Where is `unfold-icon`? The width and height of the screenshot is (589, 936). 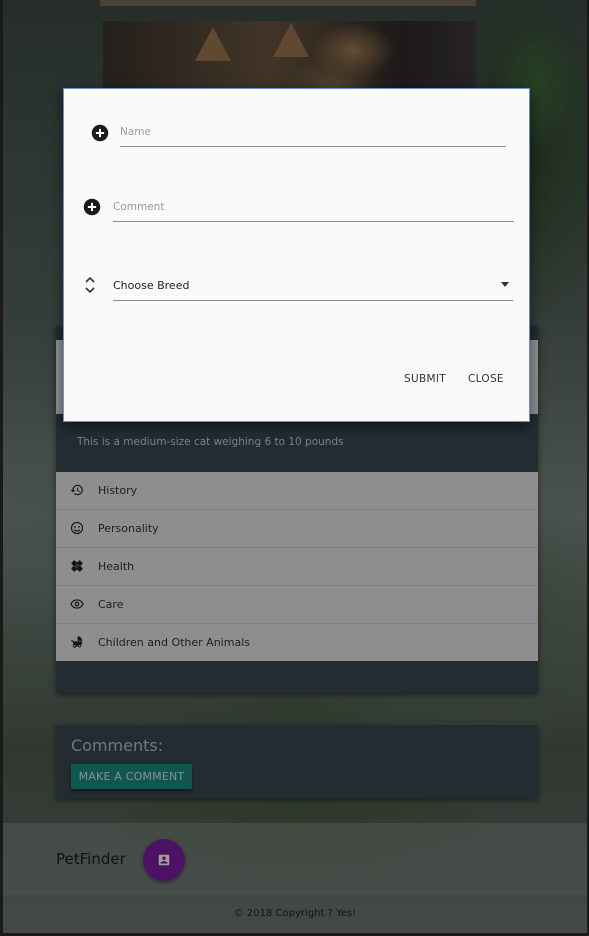 unfold-icon is located at coordinates (90, 285).